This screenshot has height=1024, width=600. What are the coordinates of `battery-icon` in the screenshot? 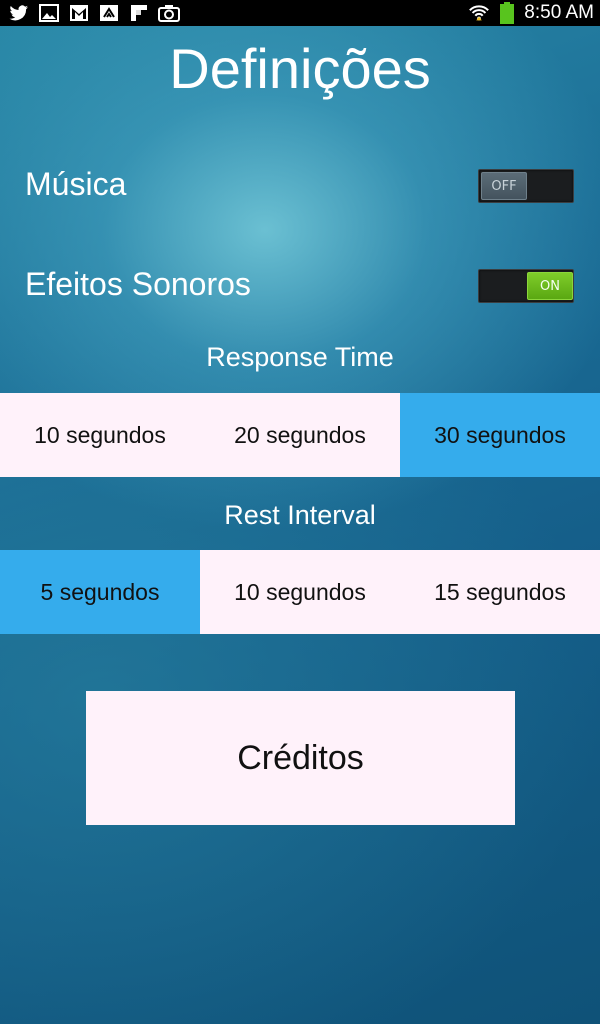 It's located at (507, 13).